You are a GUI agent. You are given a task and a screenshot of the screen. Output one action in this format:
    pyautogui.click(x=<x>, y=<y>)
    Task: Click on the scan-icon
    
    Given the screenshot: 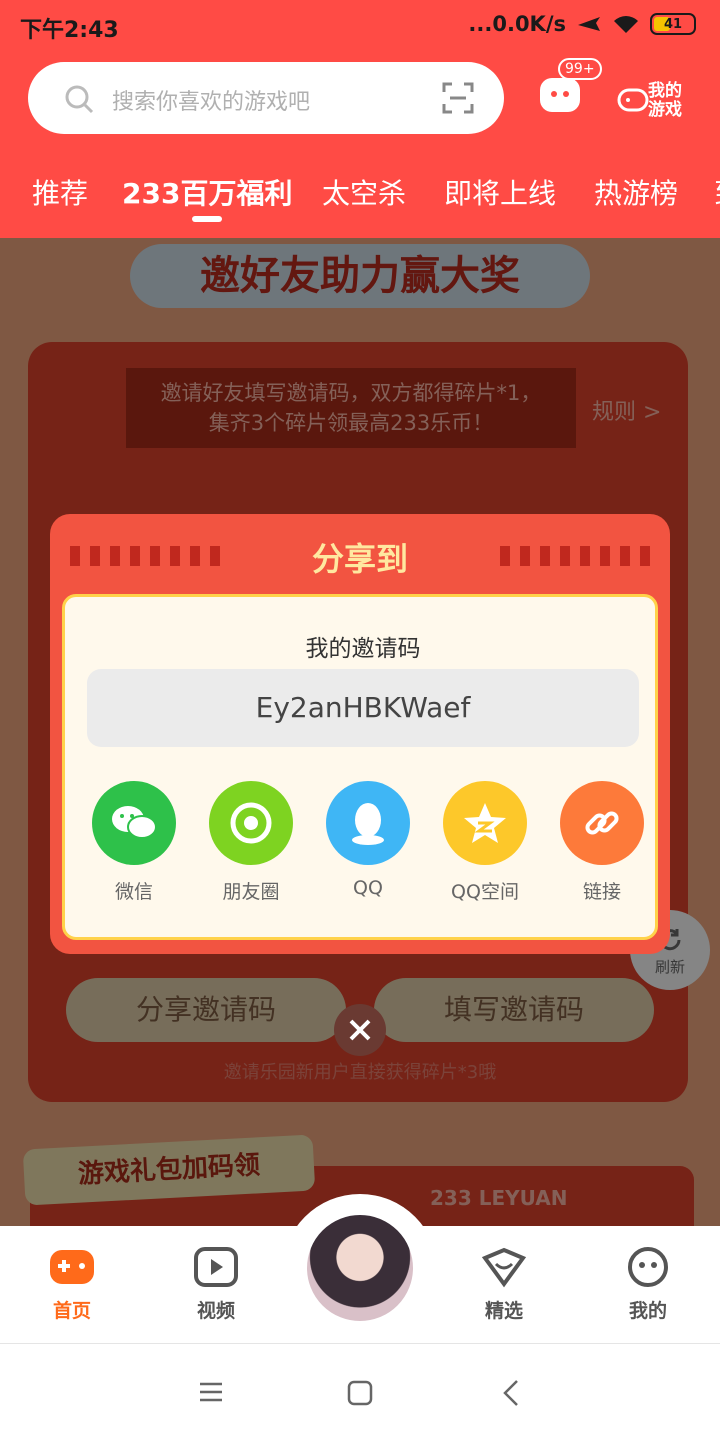 What is the action you would take?
    pyautogui.click(x=458, y=98)
    